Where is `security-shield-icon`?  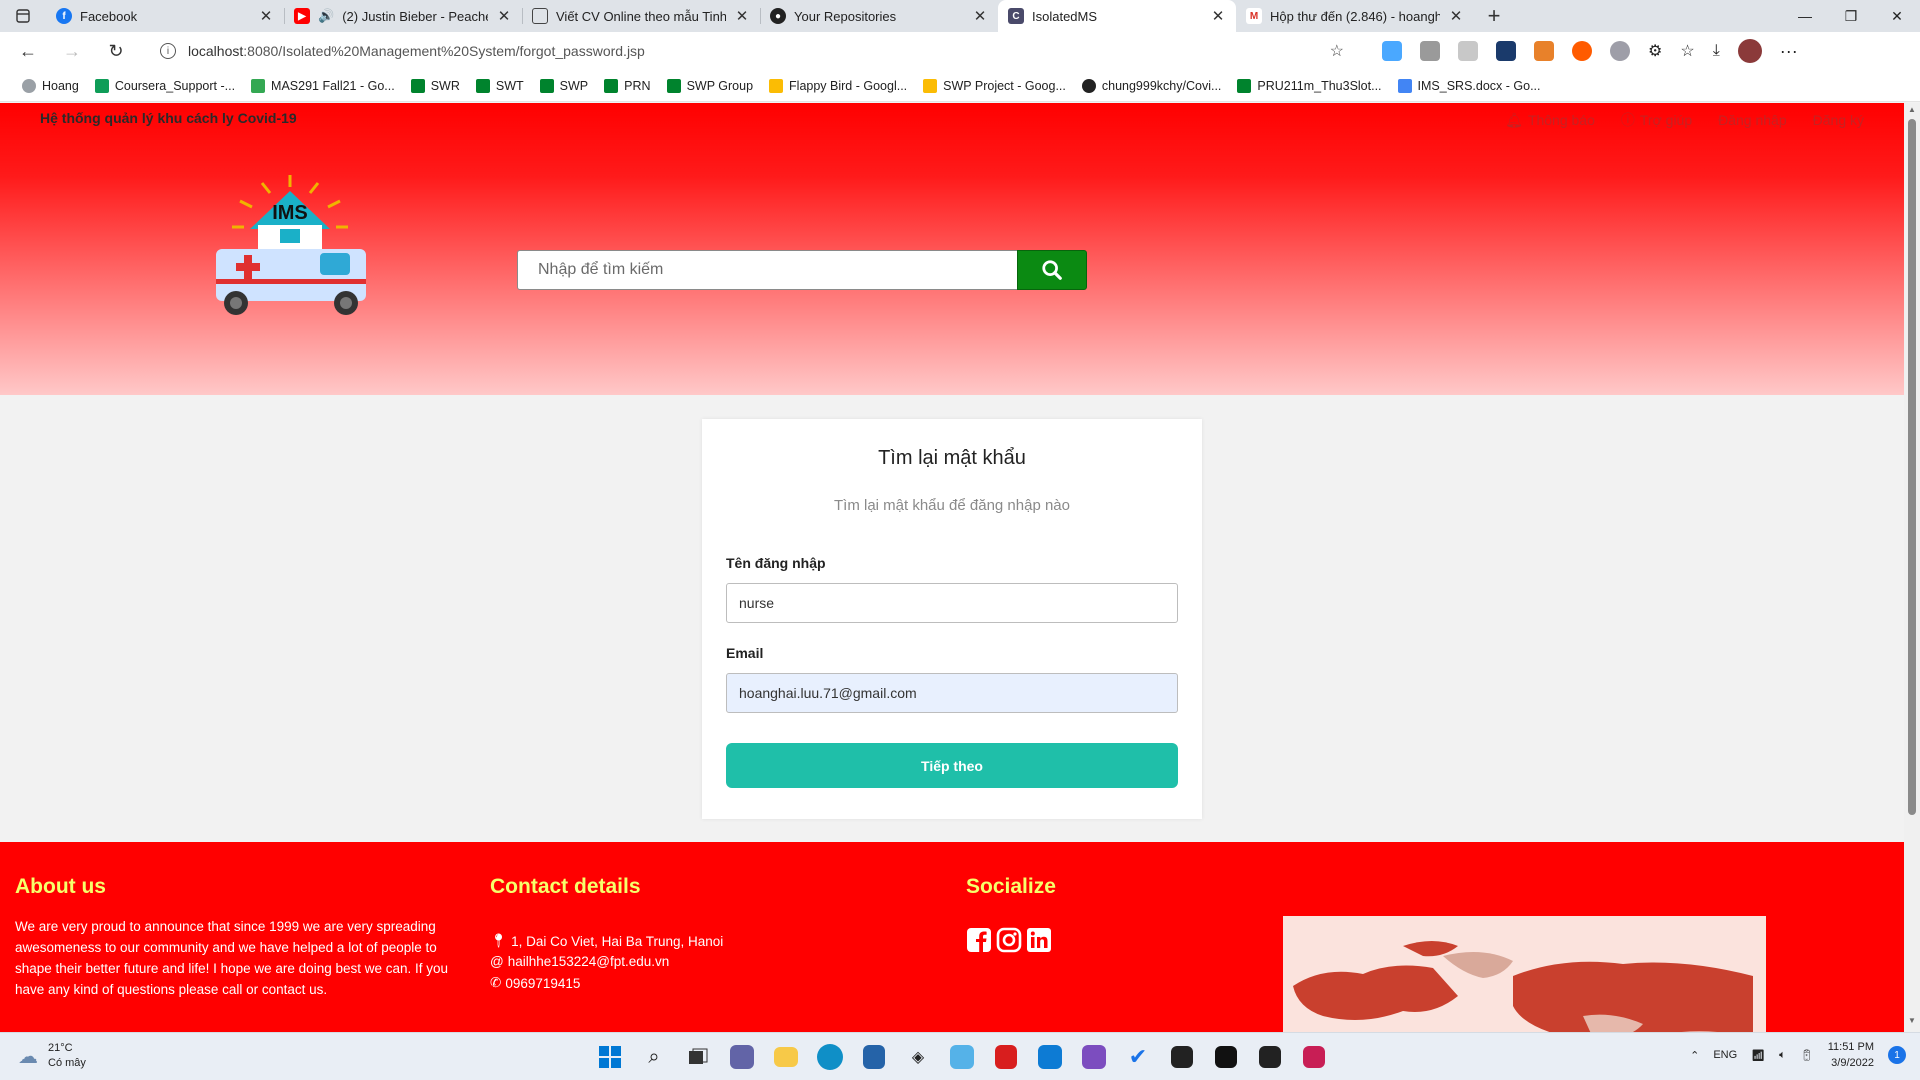 security-shield-icon is located at coordinates (874, 1057).